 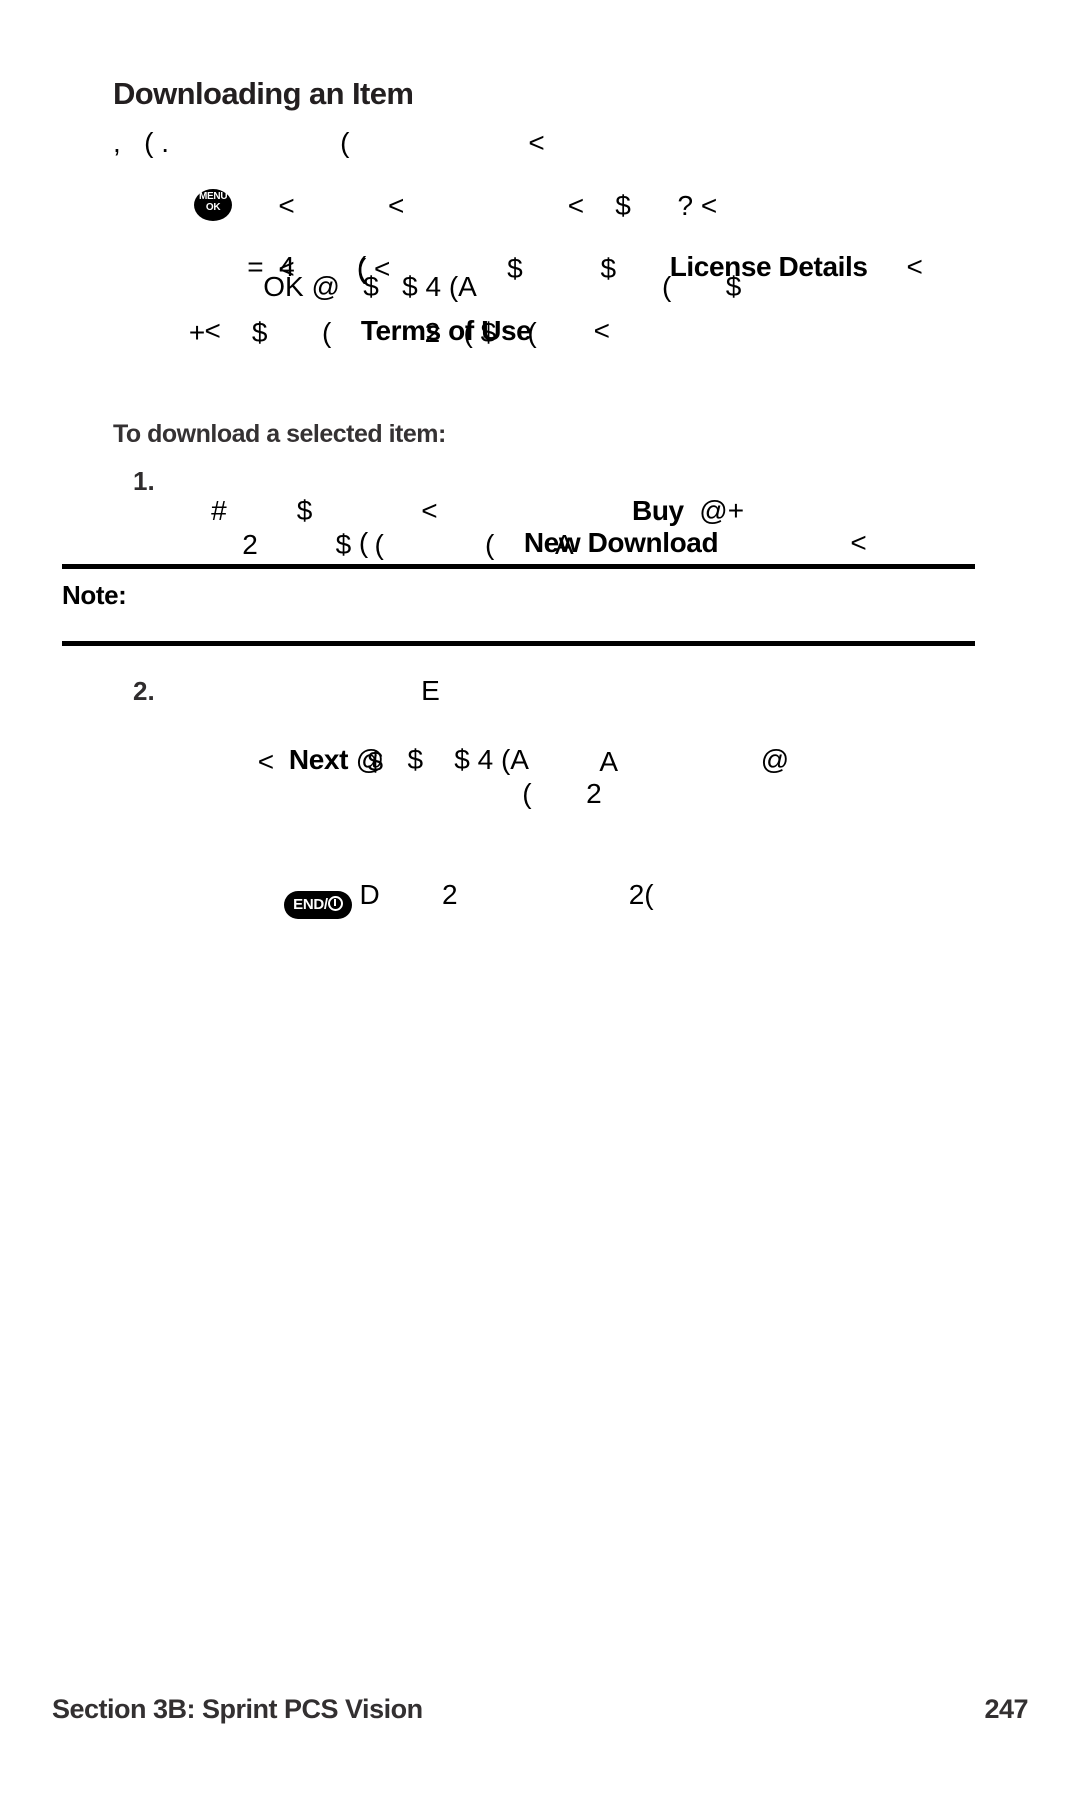 I want to click on intro-line-5: < ( < $ $, so click(x=401, y=268).